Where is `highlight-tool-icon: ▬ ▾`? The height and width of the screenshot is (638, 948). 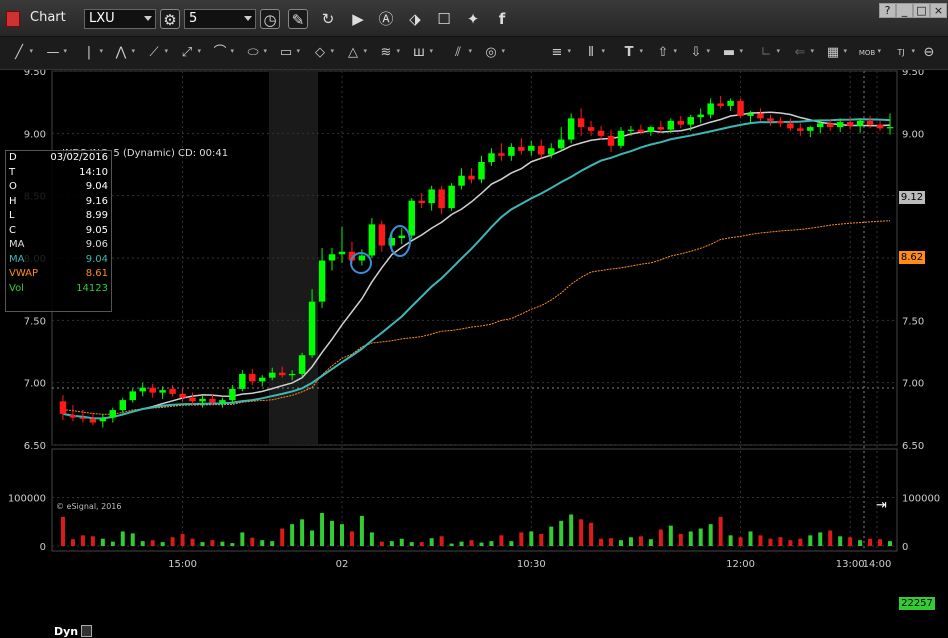
highlight-tool-icon: ▬ ▾ is located at coordinates (730, 53).